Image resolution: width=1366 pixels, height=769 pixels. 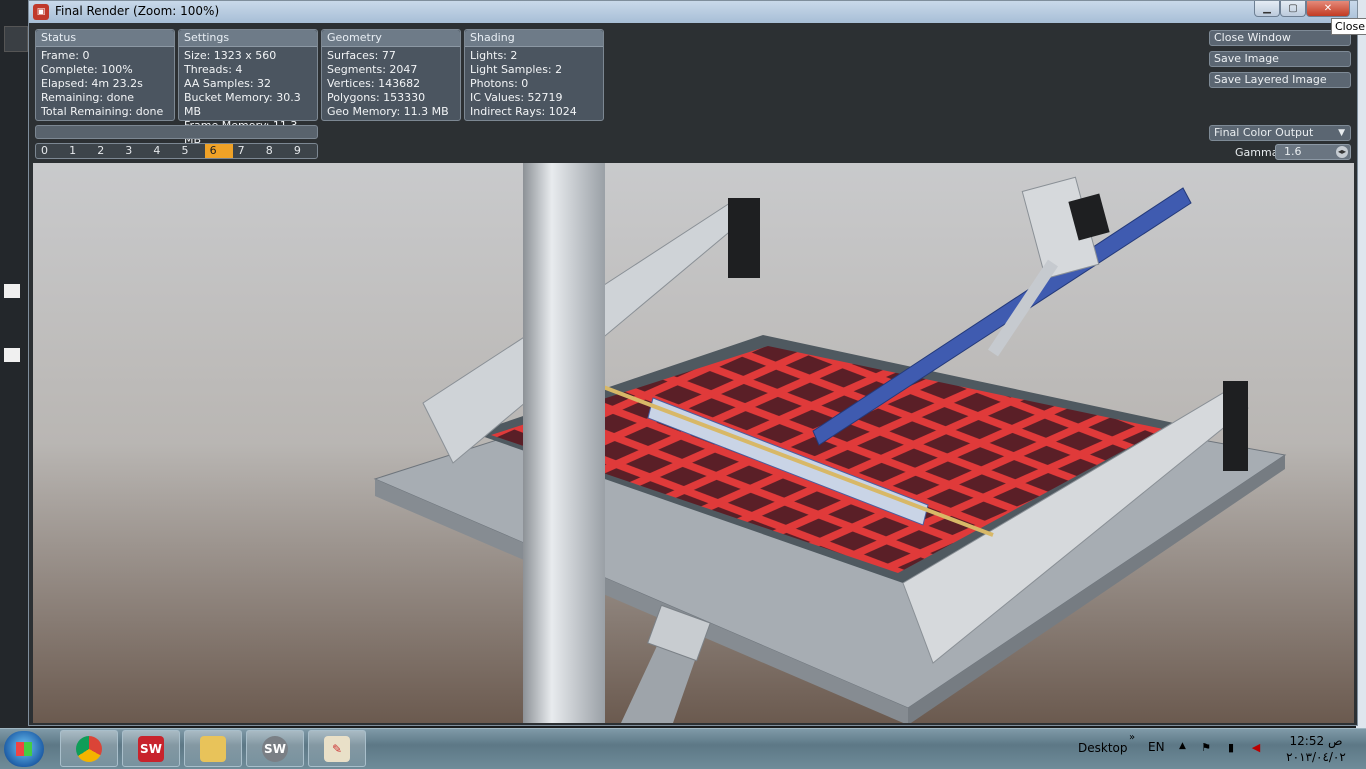 I want to click on panel-line: Vertices: 143682, so click(x=374, y=83).